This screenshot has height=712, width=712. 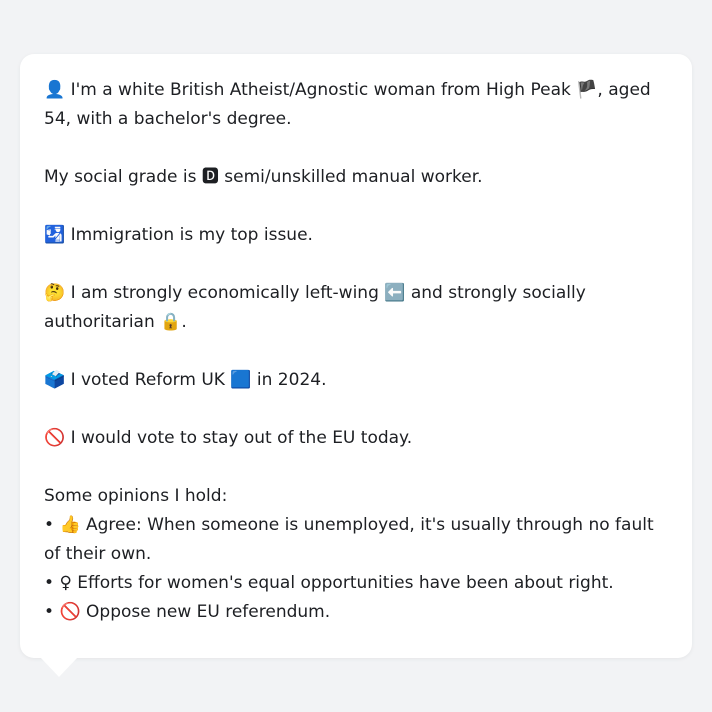 What do you see at coordinates (395, 293) in the screenshot?
I see `left-arrow-icon: ⬅️` at bounding box center [395, 293].